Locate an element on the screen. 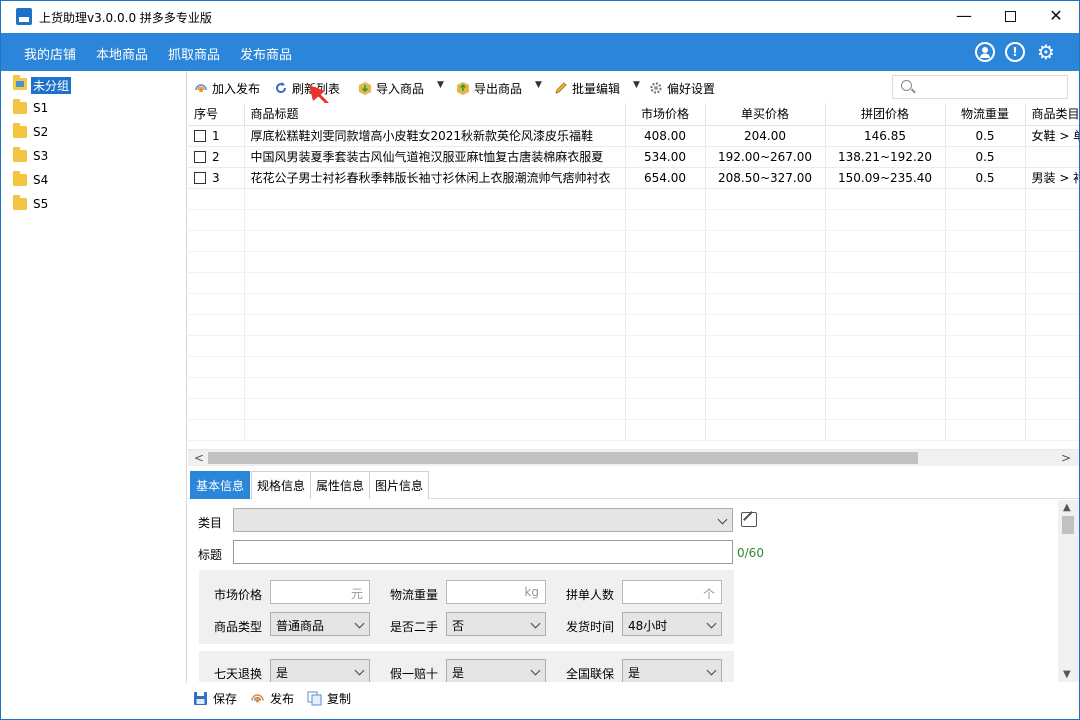 This screenshot has height=720, width=1080. main-menu-bar: 我的店铺 本地商品 抓取商品 发布商品 ! ⚙ is located at coordinates (540, 52).